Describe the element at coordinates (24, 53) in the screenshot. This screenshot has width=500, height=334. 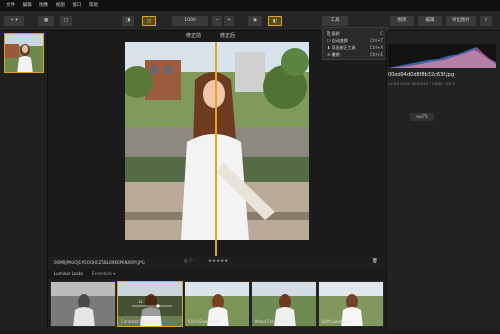
I see `photo-thumbnail` at that location.